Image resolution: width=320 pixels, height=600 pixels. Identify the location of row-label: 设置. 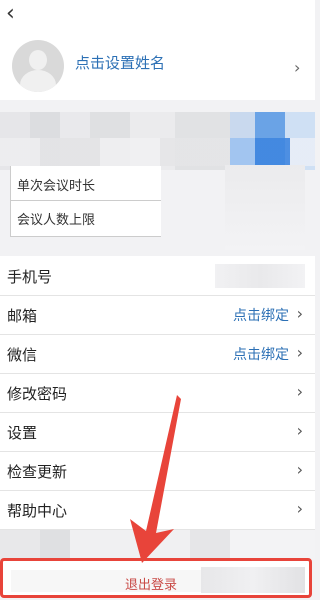
(22, 433).